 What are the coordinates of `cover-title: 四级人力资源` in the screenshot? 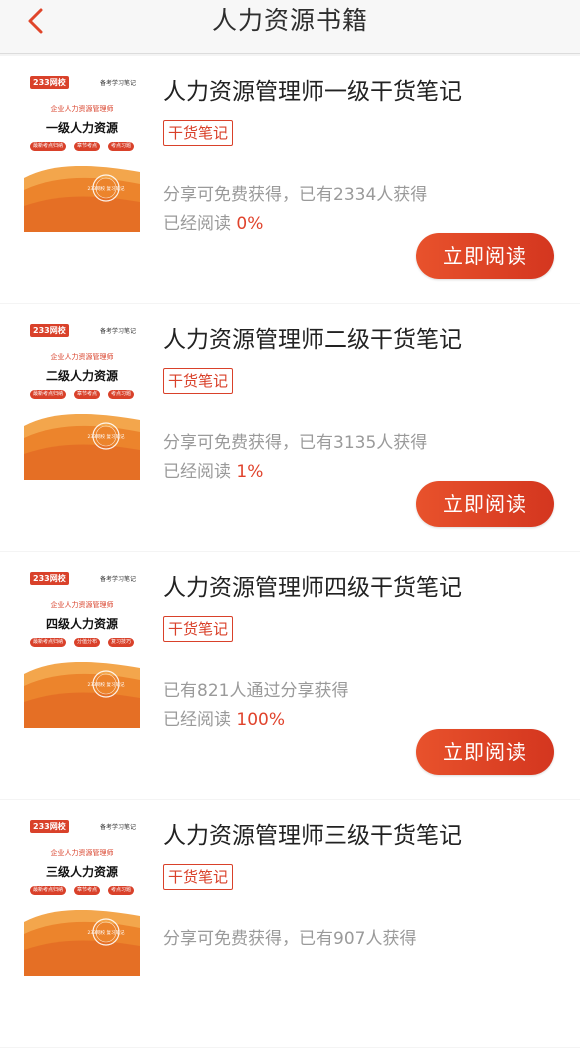 It's located at (81, 624).